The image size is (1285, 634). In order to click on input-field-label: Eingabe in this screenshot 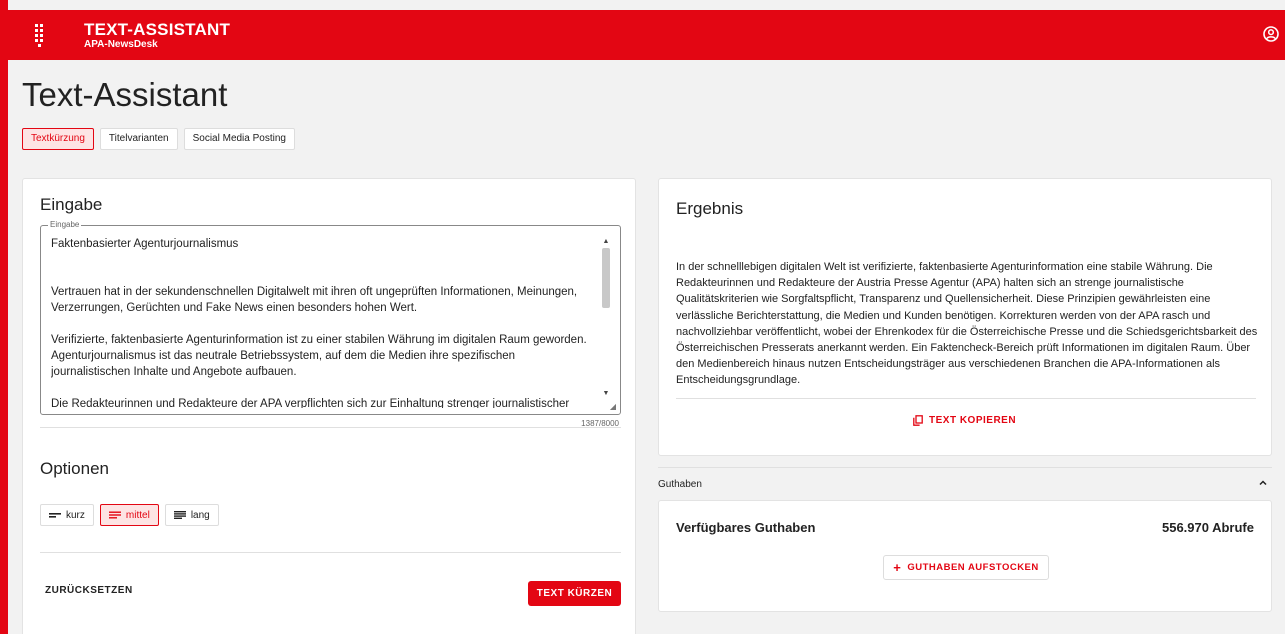, I will do `click(65, 224)`.